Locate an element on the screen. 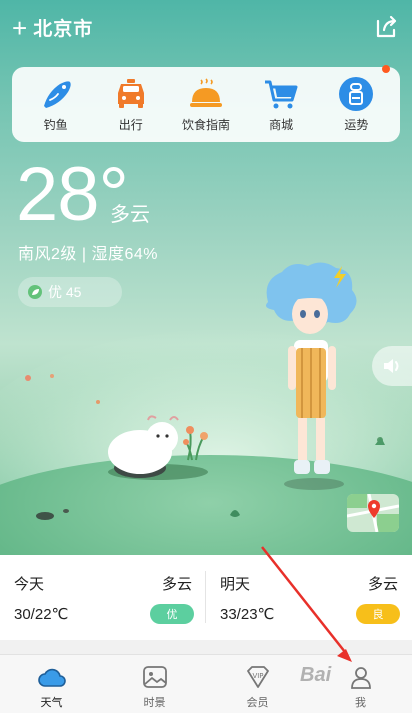 The height and width of the screenshot is (713, 412). tab-scenes: 时景 is located at coordinates (154, 684).